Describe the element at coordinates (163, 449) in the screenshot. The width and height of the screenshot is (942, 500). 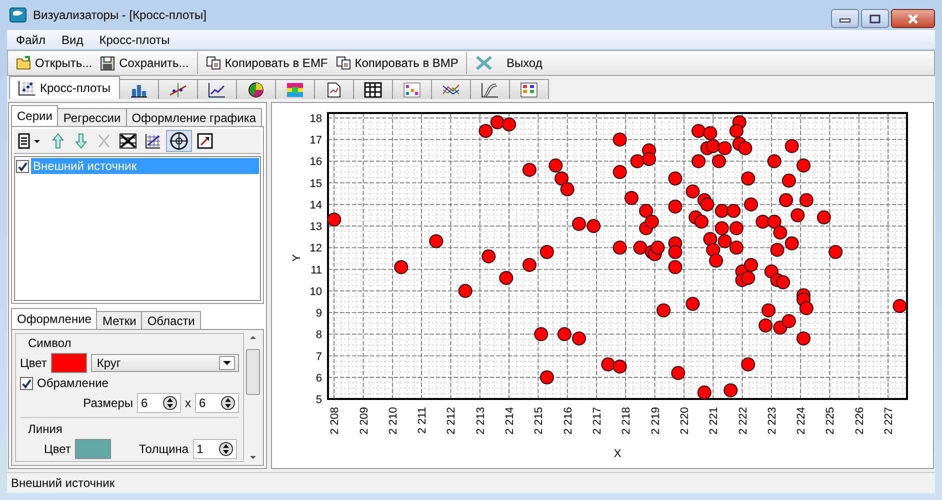
I see `thickness-label: Толщина` at that location.